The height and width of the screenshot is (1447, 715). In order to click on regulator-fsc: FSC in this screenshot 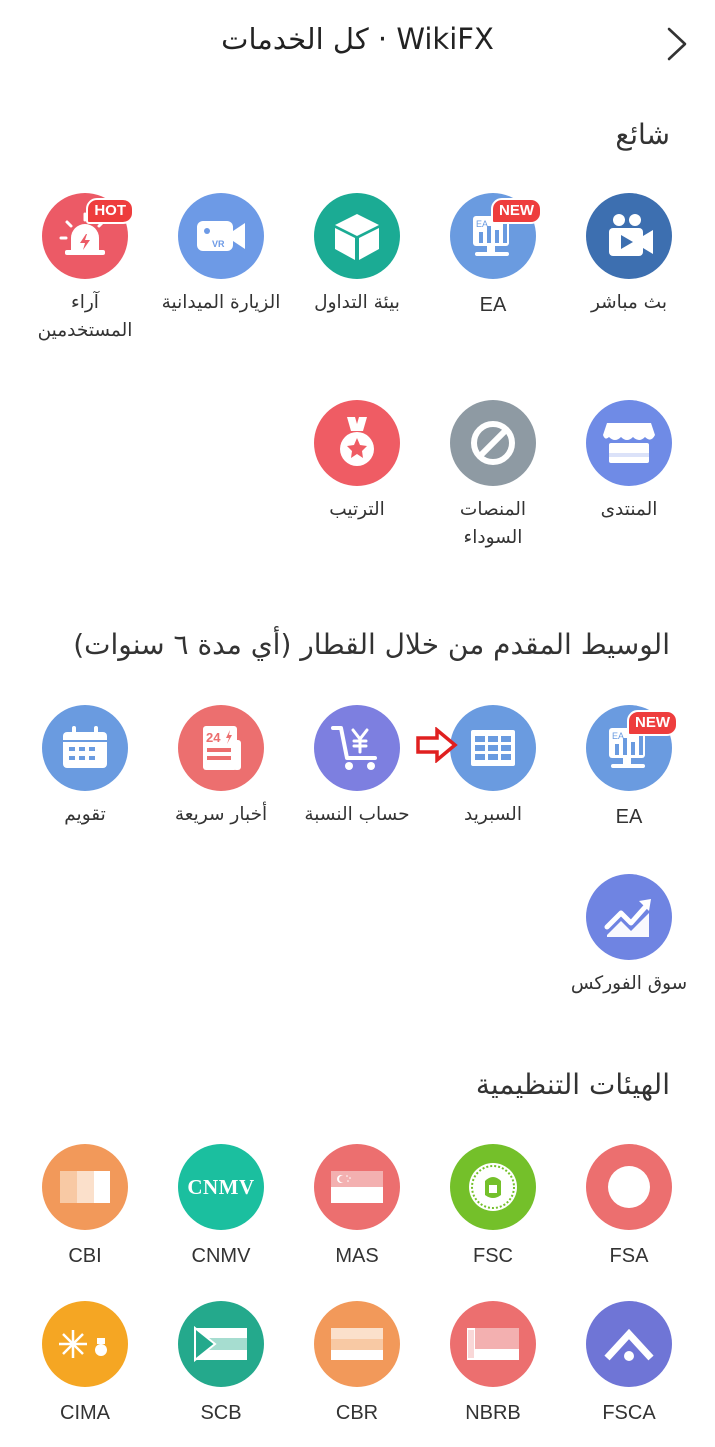, I will do `click(493, 1207)`.